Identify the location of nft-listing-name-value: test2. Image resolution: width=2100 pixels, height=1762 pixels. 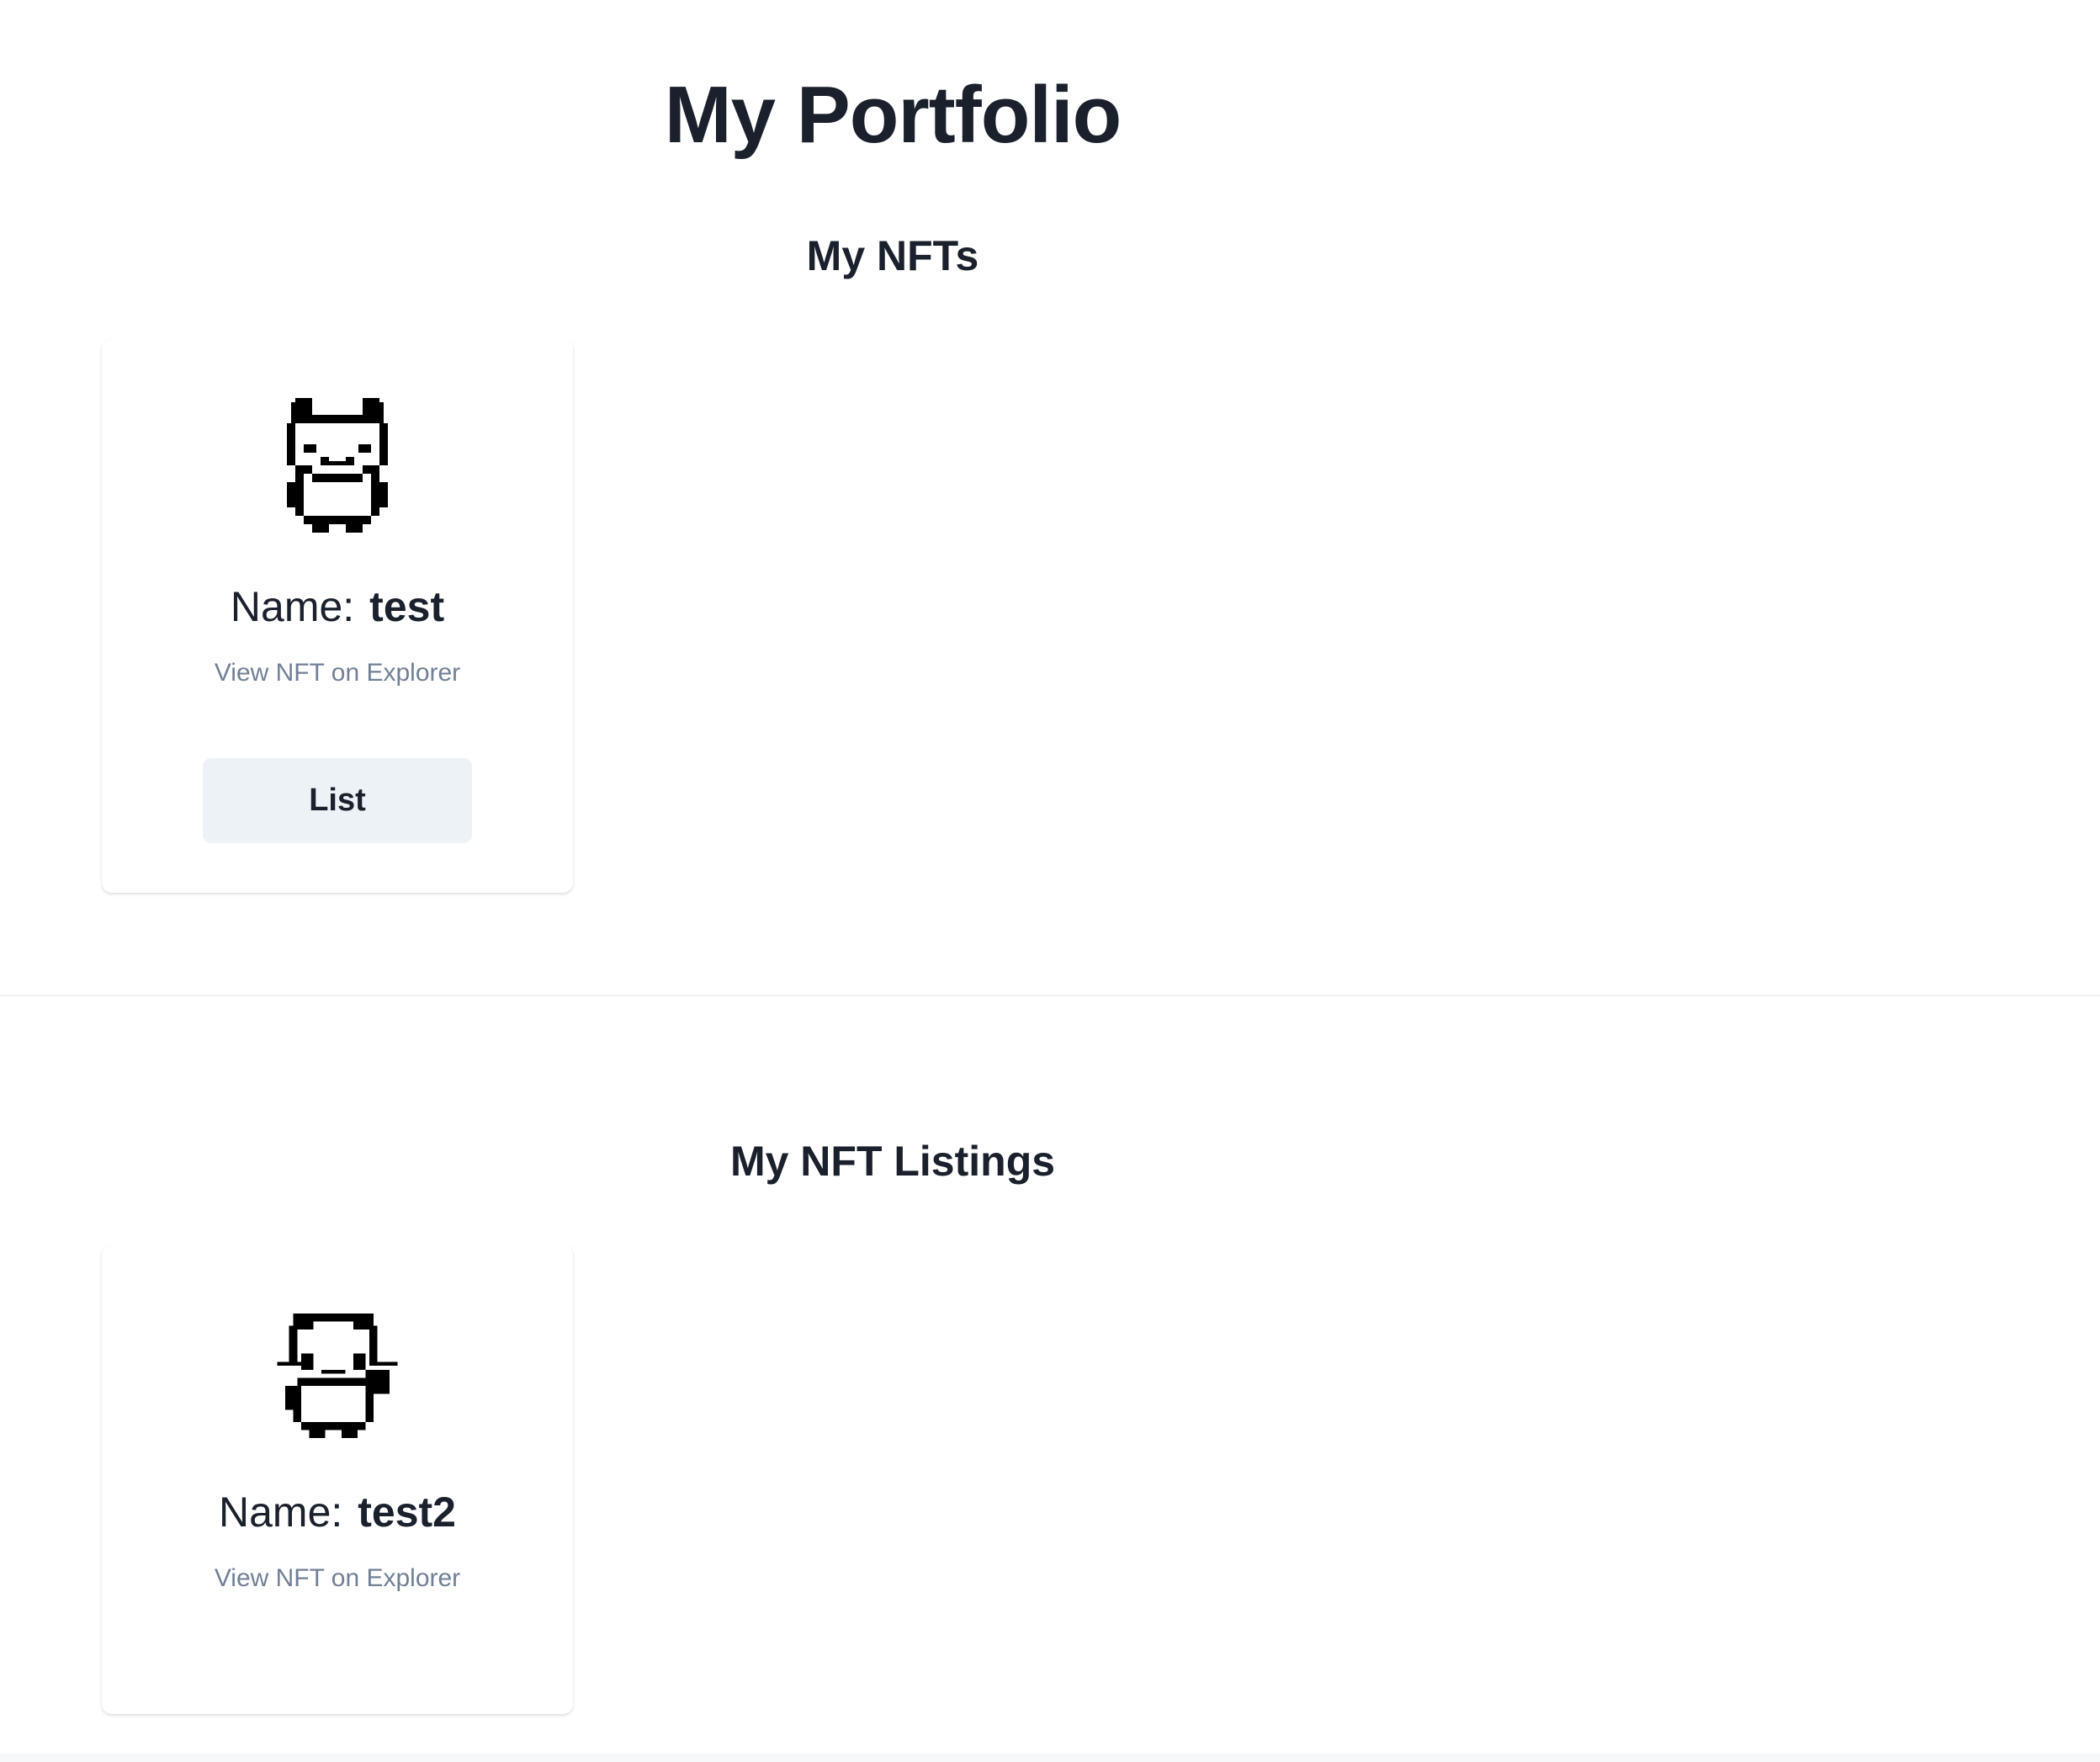
(407, 1512).